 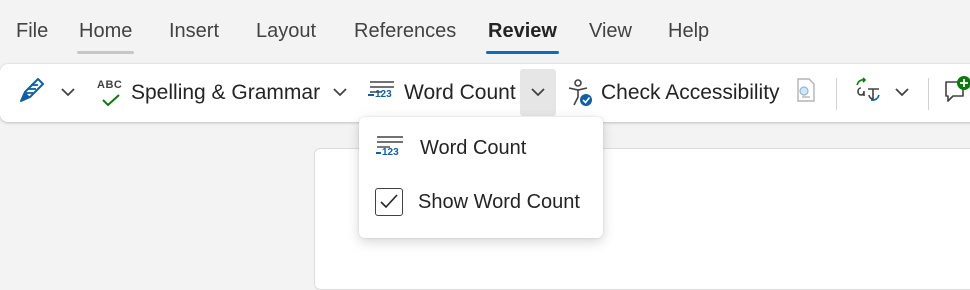 What do you see at coordinates (522, 52) in the screenshot?
I see `tab-review-underline` at bounding box center [522, 52].